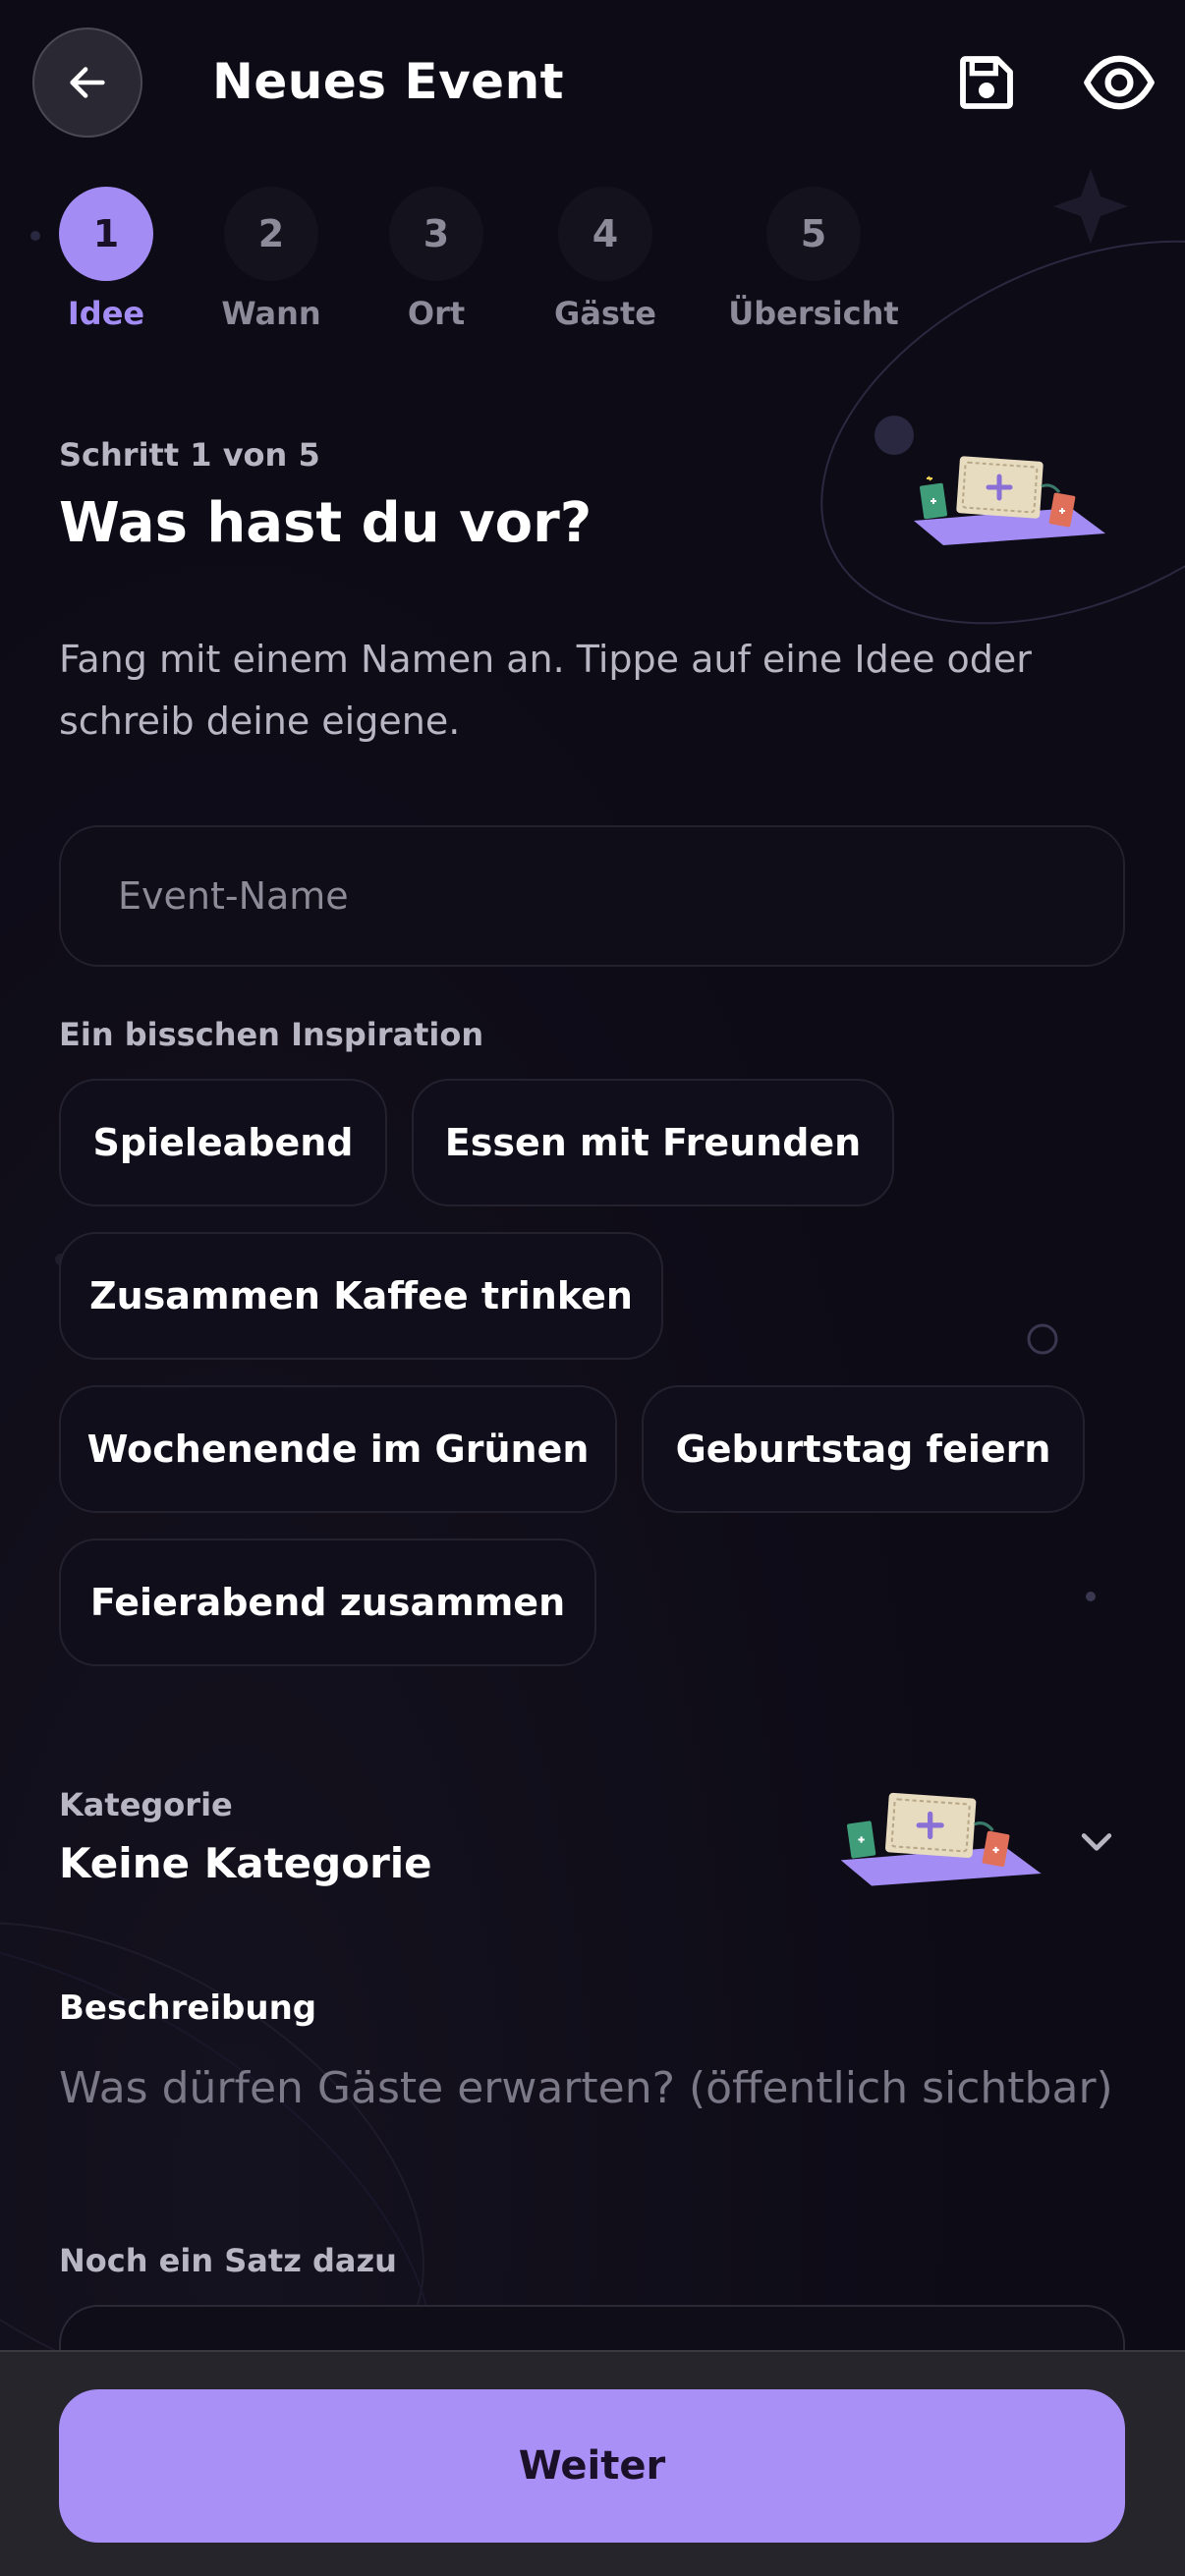  Describe the element at coordinates (436, 234) in the screenshot. I see `step-number: 3` at that location.